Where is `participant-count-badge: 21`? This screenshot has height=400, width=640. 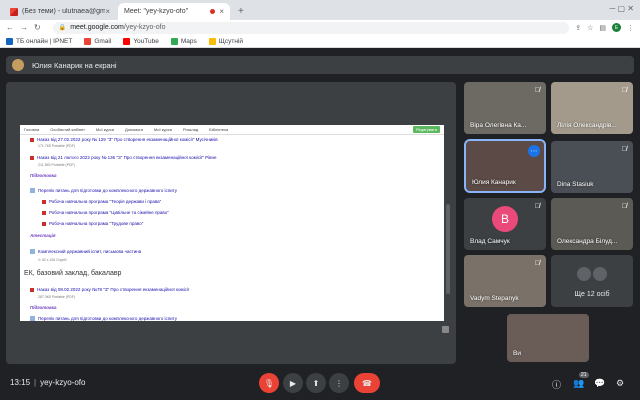
participant-count-badge: 21 is located at coordinates (584, 375).